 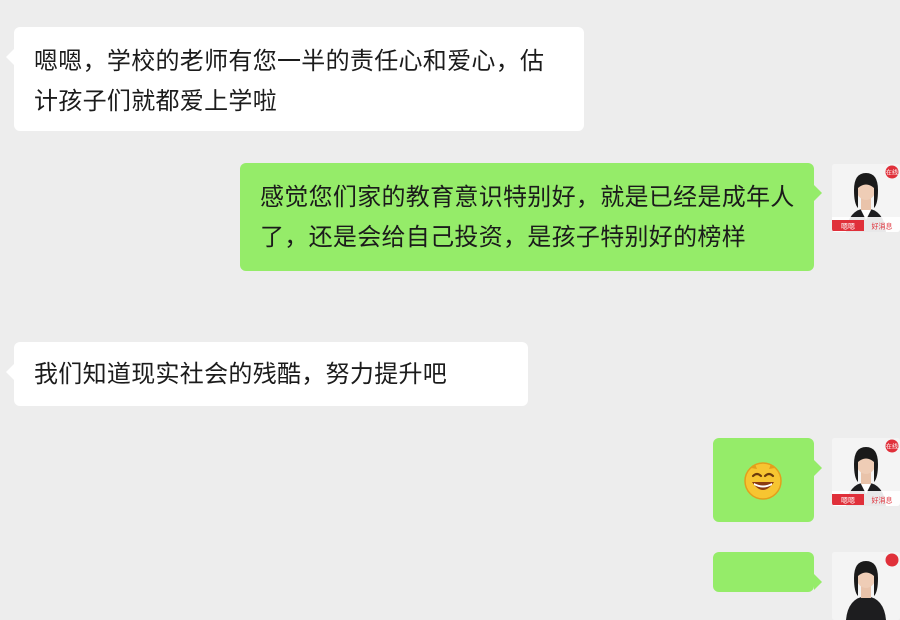 I want to click on person-photo-icon, so click(x=866, y=586).